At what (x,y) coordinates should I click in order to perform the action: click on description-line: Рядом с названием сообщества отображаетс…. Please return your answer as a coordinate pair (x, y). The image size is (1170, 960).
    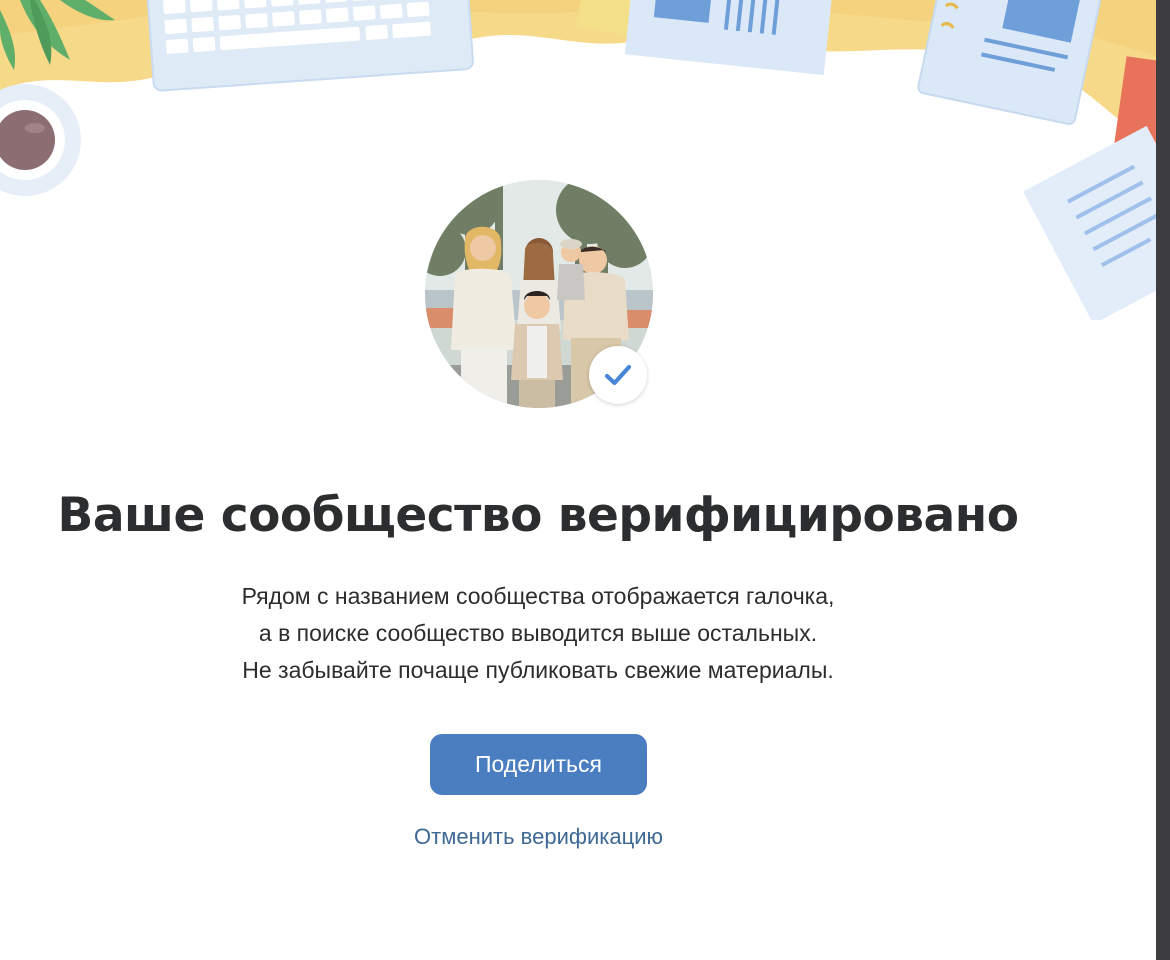
    Looking at the image, I should click on (538, 596).